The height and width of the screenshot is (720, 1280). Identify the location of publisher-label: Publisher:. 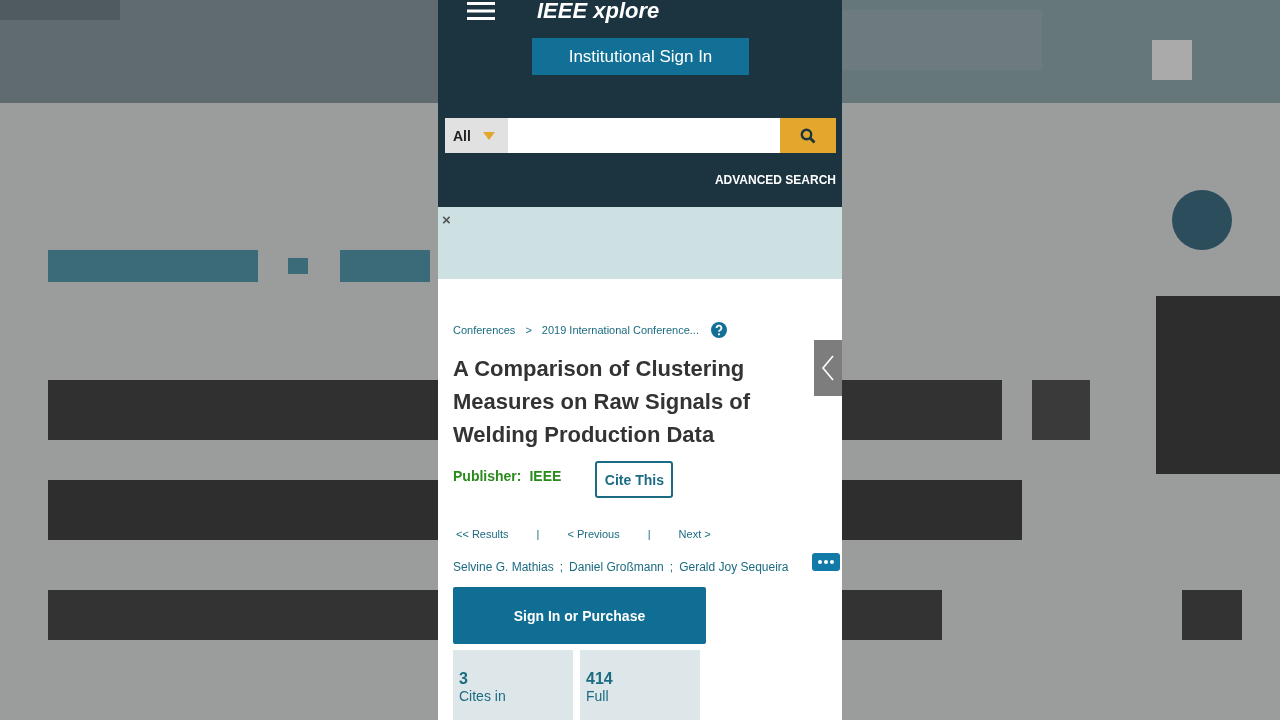
(487, 476).